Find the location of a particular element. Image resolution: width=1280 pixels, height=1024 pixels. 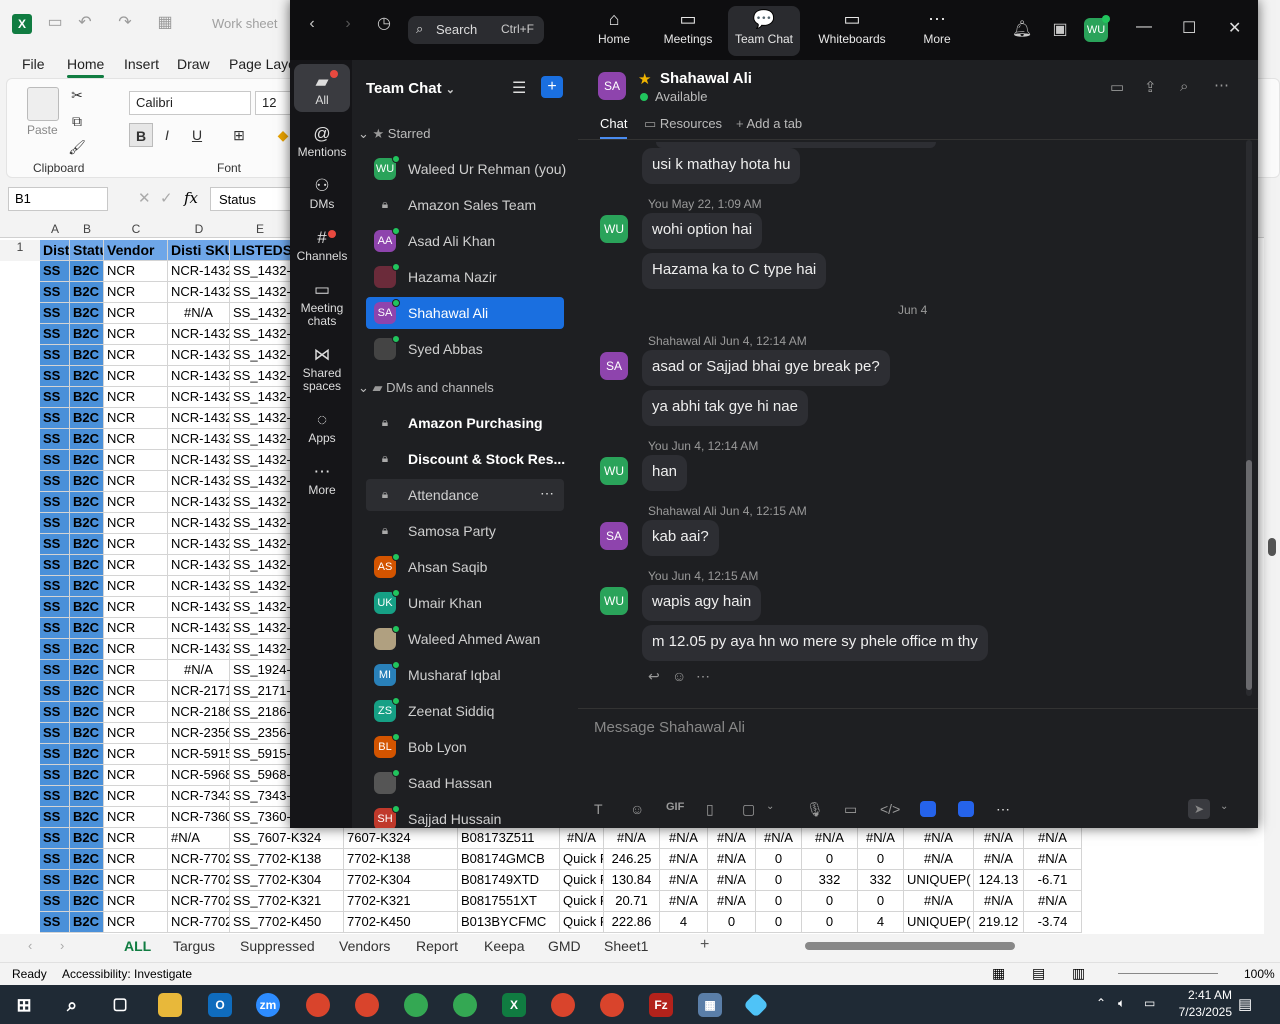

column-header: E is located at coordinates (260, 229).